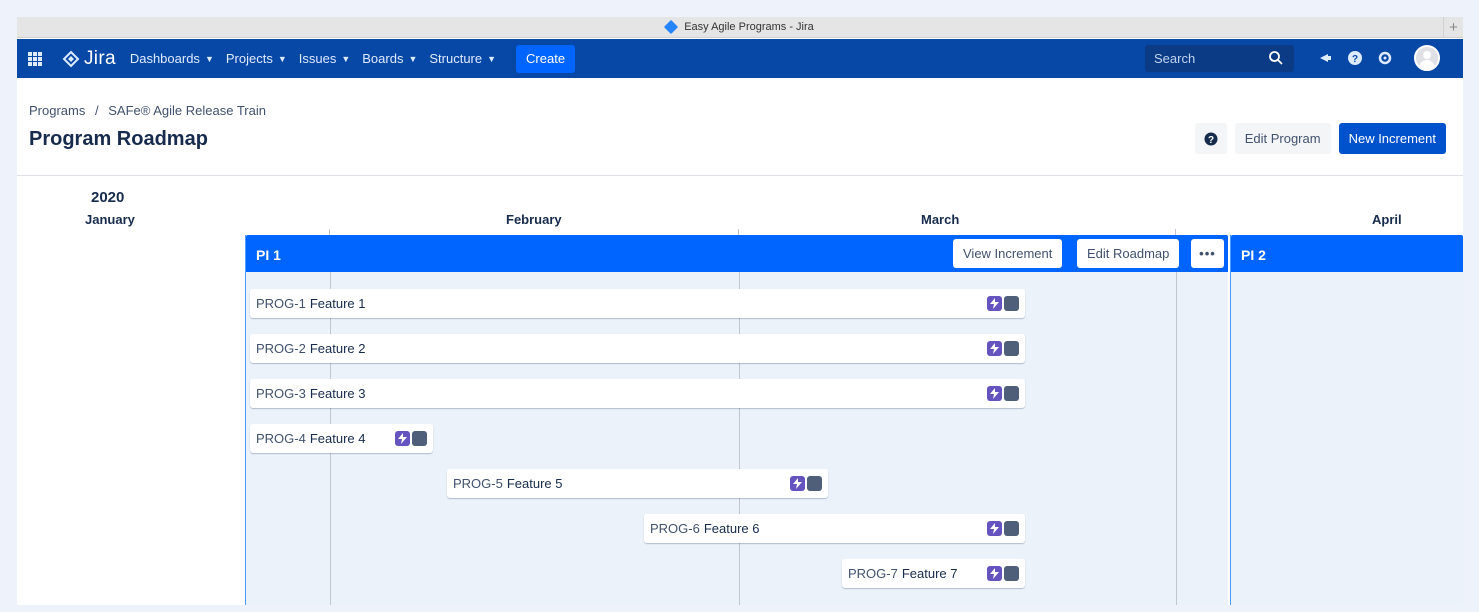 The height and width of the screenshot is (612, 1479). What do you see at coordinates (1347, 253) in the screenshot?
I see `increment-header: PI 2` at bounding box center [1347, 253].